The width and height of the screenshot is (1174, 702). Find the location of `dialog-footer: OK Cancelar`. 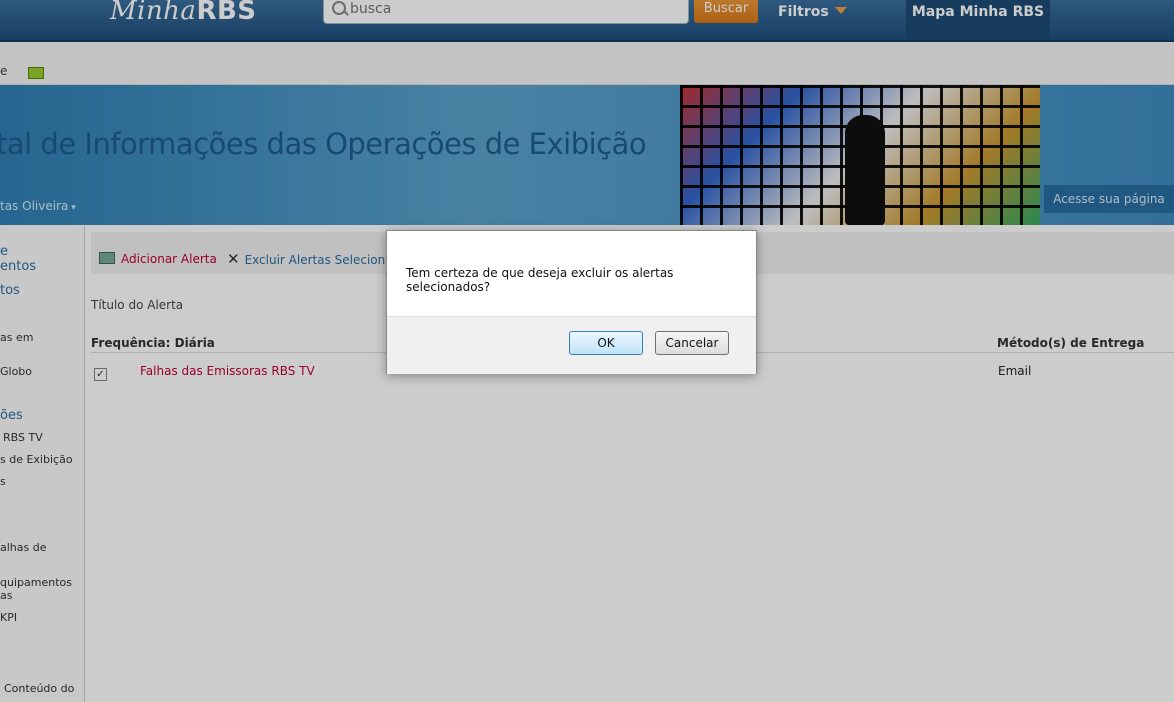

dialog-footer: OK Cancelar is located at coordinates (571, 345).